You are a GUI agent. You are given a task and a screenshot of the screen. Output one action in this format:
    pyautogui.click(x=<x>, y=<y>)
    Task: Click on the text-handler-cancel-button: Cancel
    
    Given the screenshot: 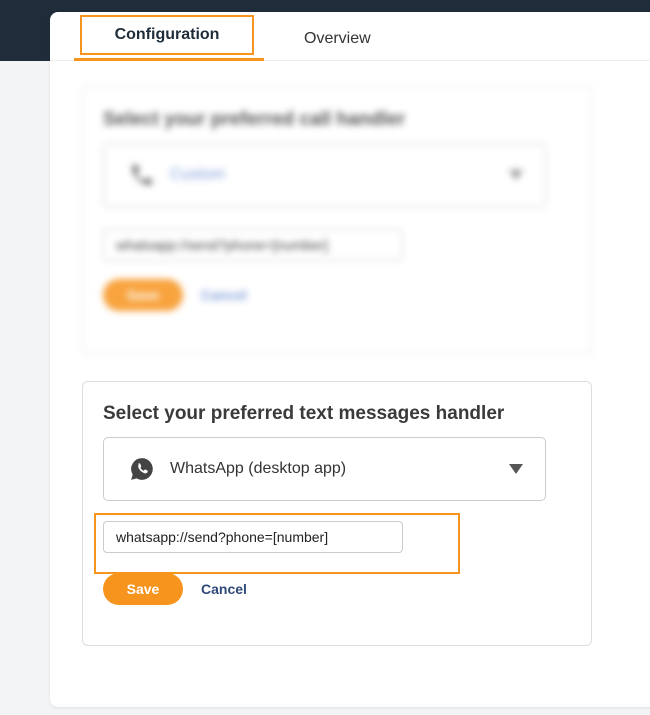 What is the action you would take?
    pyautogui.click(x=224, y=589)
    